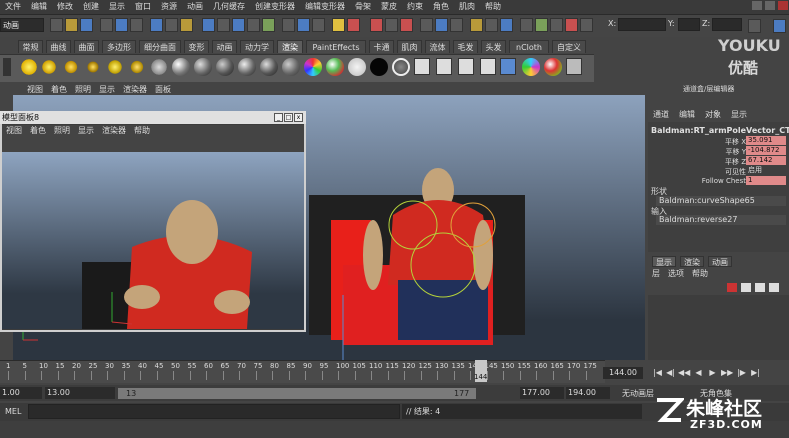 The image size is (789, 438). I want to click on vp-menu-lighting: 照明, so click(83, 89).